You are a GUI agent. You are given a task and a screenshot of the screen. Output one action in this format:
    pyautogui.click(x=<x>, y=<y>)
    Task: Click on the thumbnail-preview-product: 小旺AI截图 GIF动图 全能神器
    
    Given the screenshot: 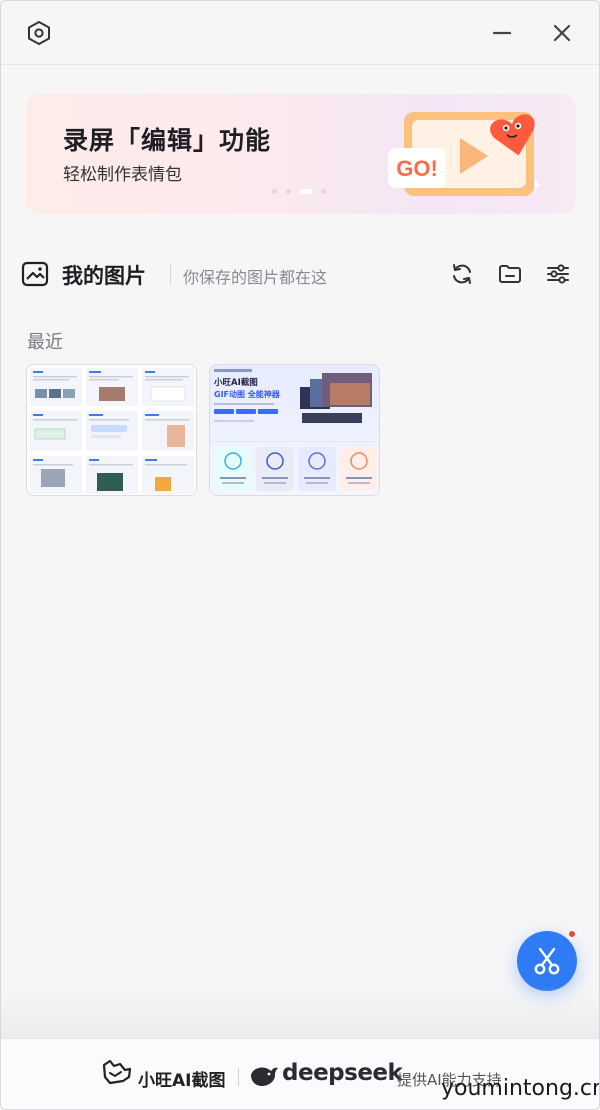 What is the action you would take?
    pyautogui.click(x=294, y=430)
    